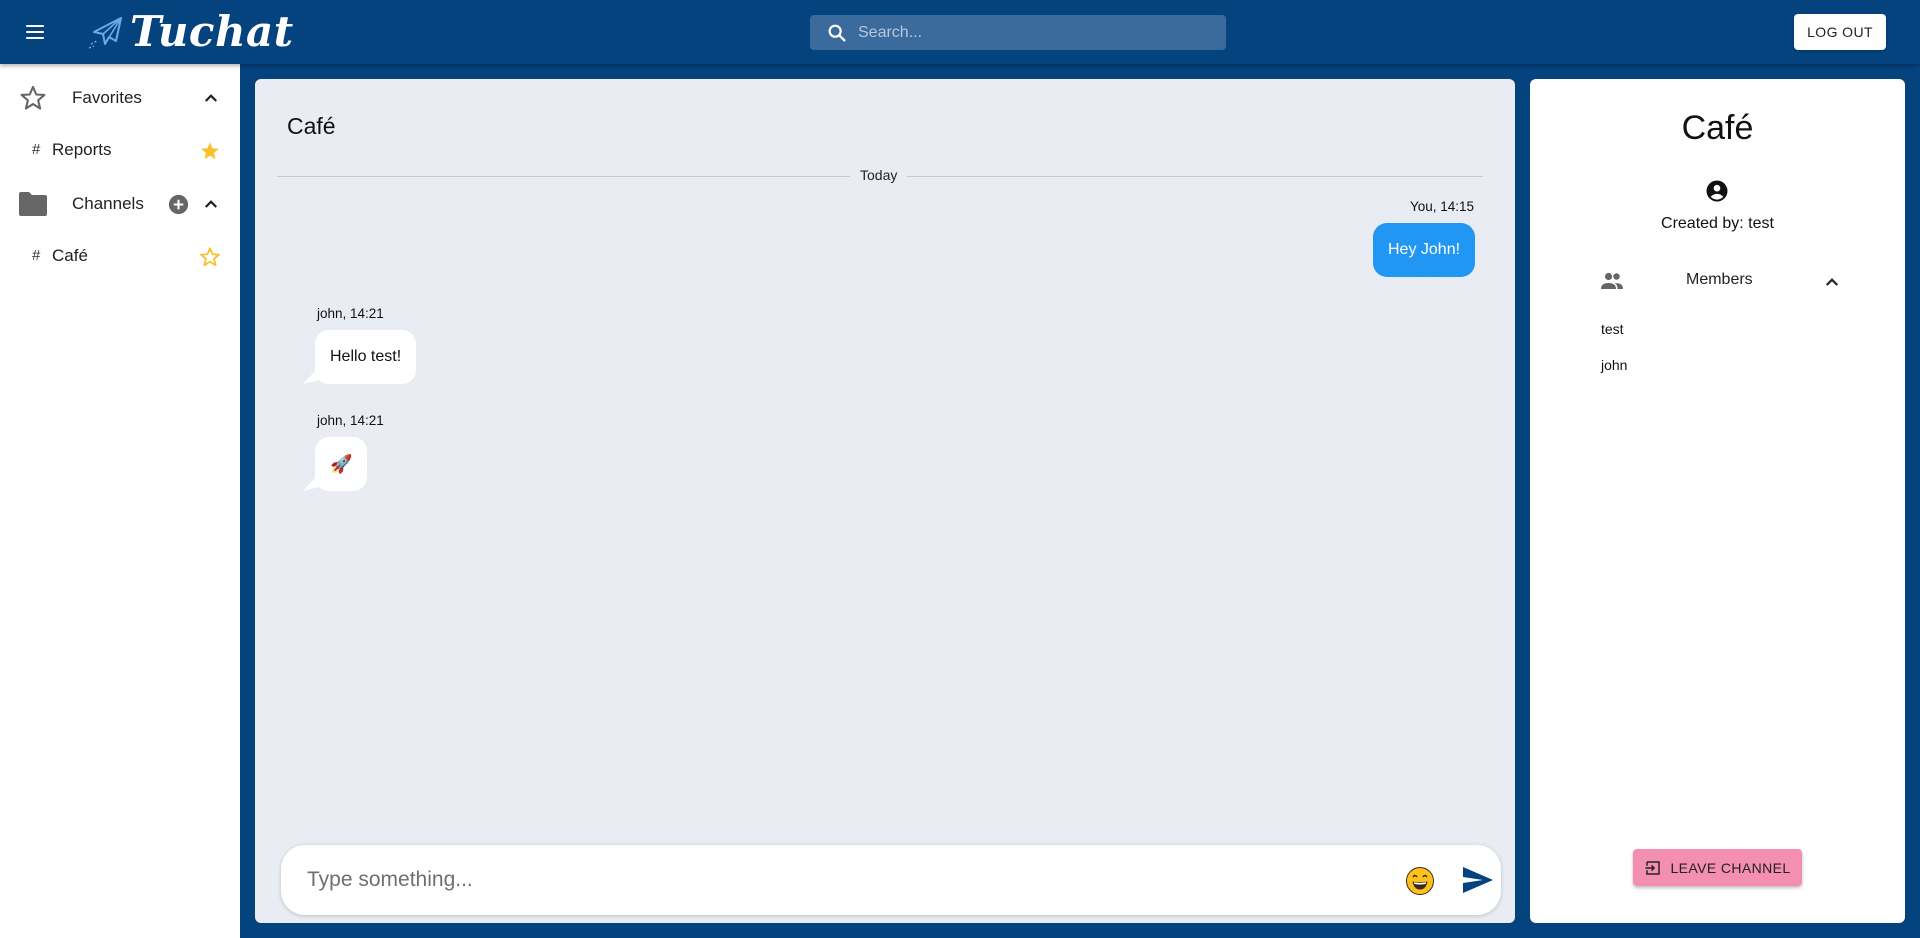 The height and width of the screenshot is (938, 1920). What do you see at coordinates (178, 204) in the screenshot?
I see `add-circle-icon` at bounding box center [178, 204].